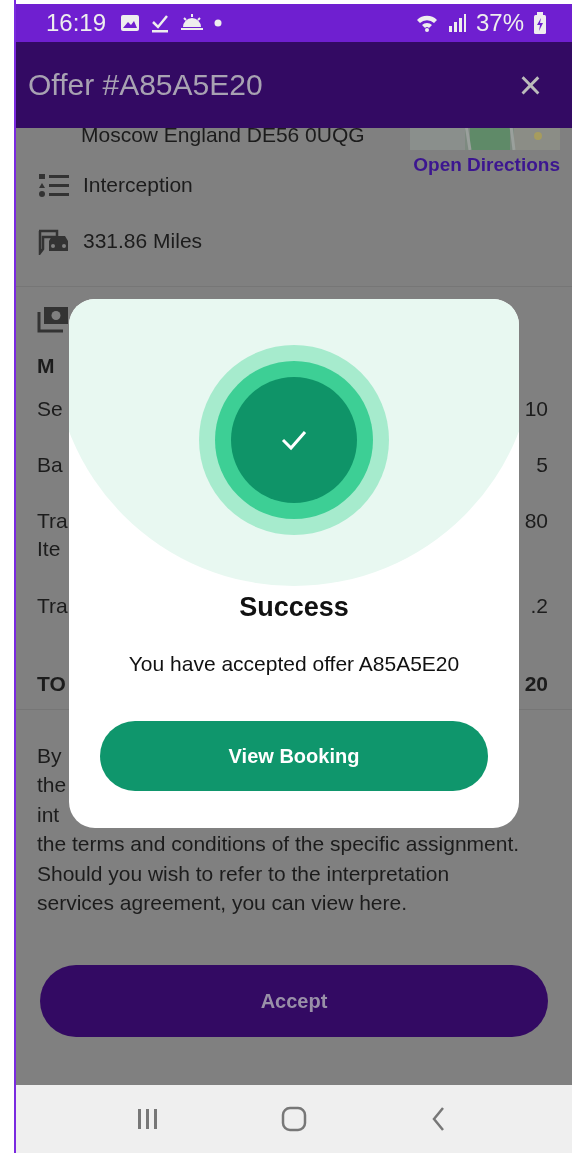 Image resolution: width=572 pixels, height=1153 pixels. Describe the element at coordinates (294, 607) in the screenshot. I see `dialog-title: Success` at that location.